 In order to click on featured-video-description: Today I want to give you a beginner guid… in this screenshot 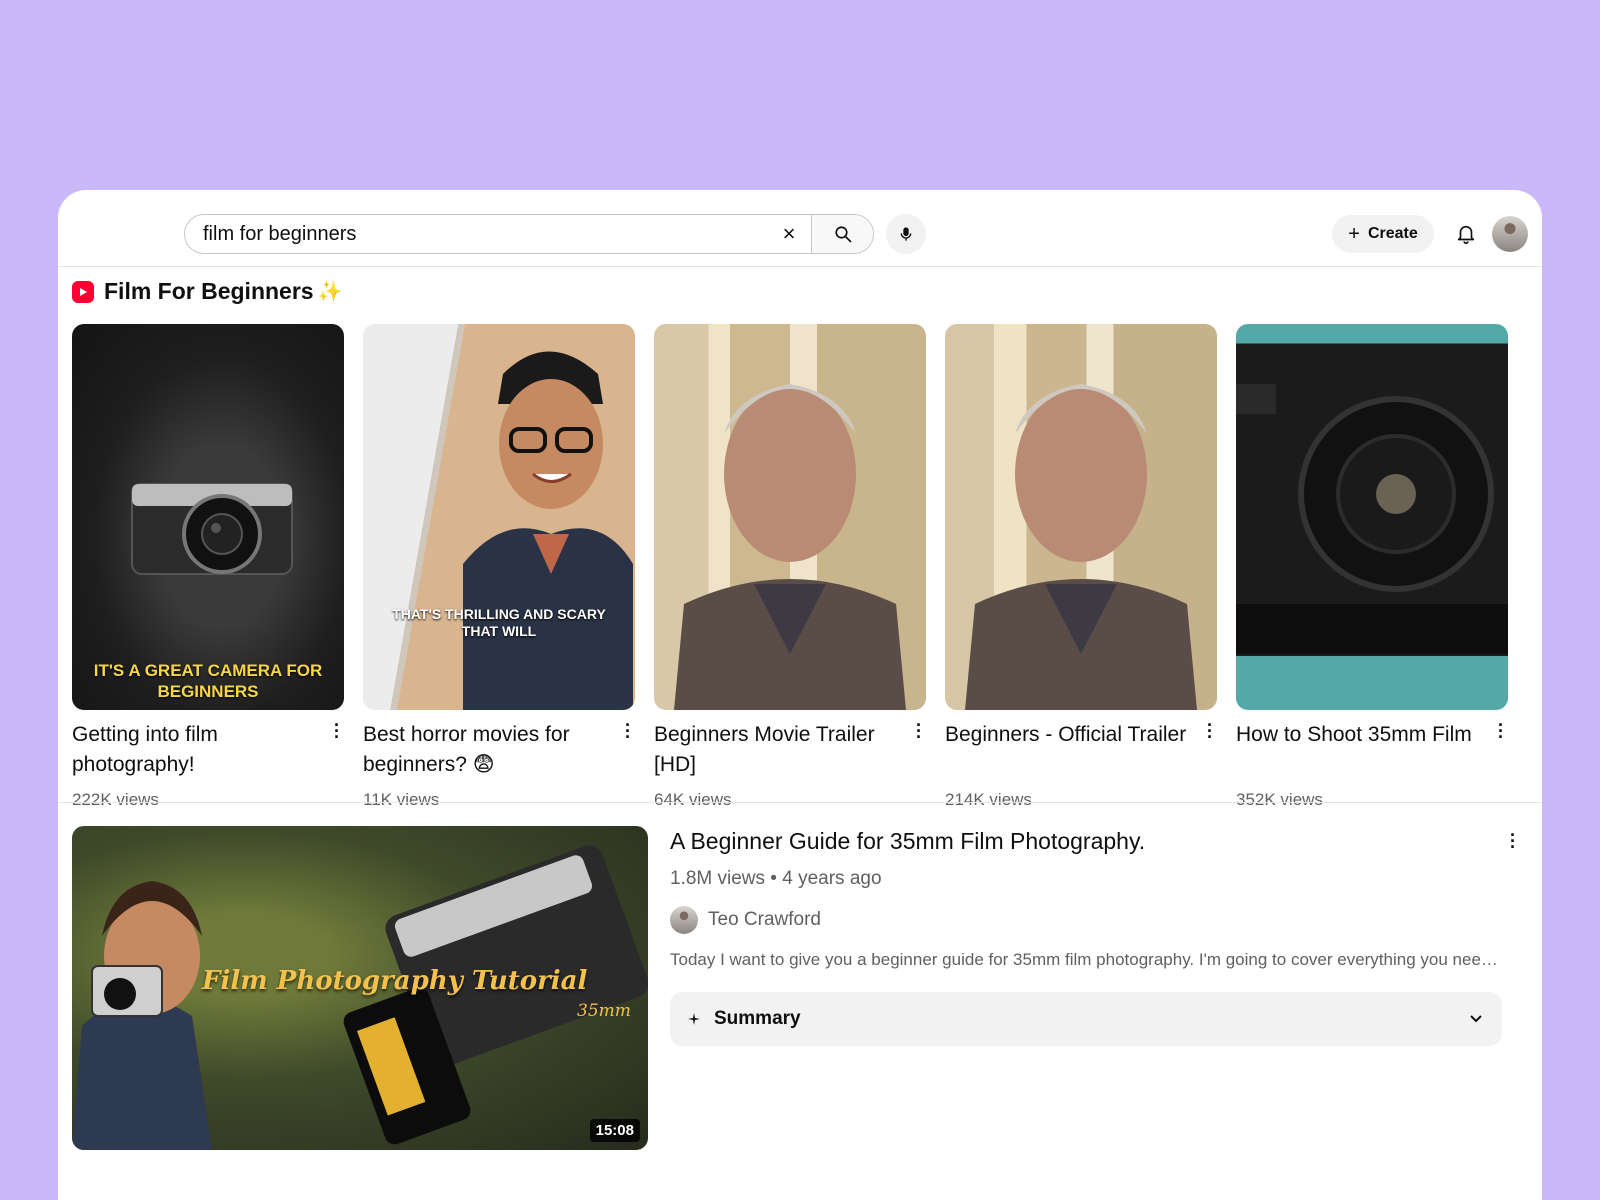, I will do `click(1086, 959)`.